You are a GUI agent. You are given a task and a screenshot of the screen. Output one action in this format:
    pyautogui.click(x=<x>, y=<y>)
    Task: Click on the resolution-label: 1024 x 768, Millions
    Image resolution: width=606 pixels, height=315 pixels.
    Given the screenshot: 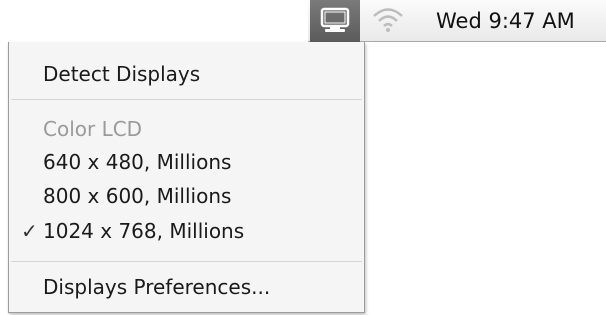 What is the action you would take?
    pyautogui.click(x=144, y=231)
    